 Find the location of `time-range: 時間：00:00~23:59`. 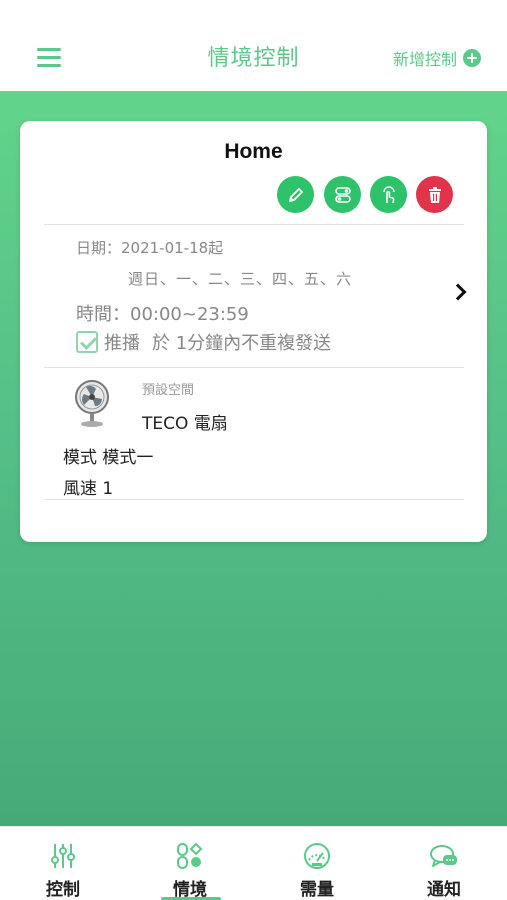

time-range: 時間：00:00~23:59 is located at coordinates (162, 314).